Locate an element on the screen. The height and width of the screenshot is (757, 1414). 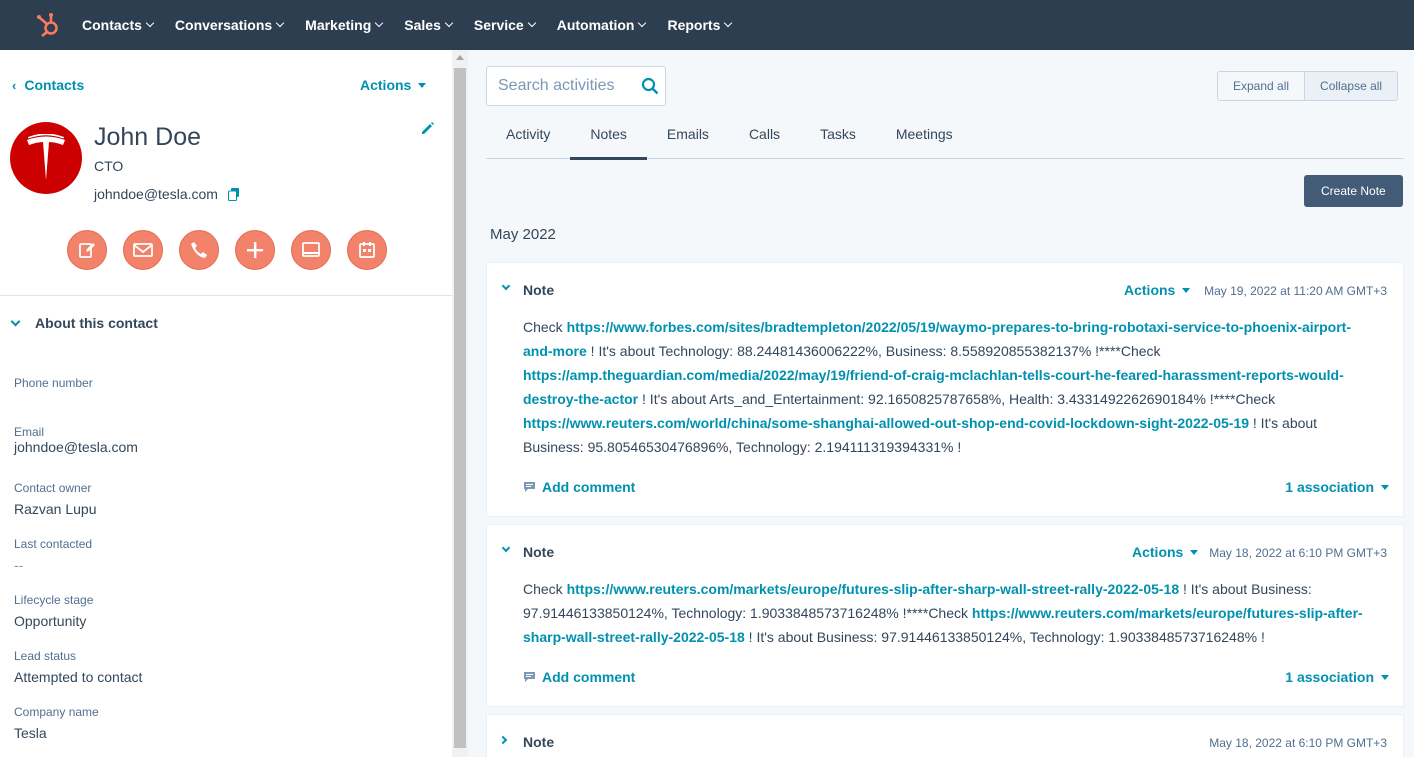
edit-pencil-icon is located at coordinates (428, 128).